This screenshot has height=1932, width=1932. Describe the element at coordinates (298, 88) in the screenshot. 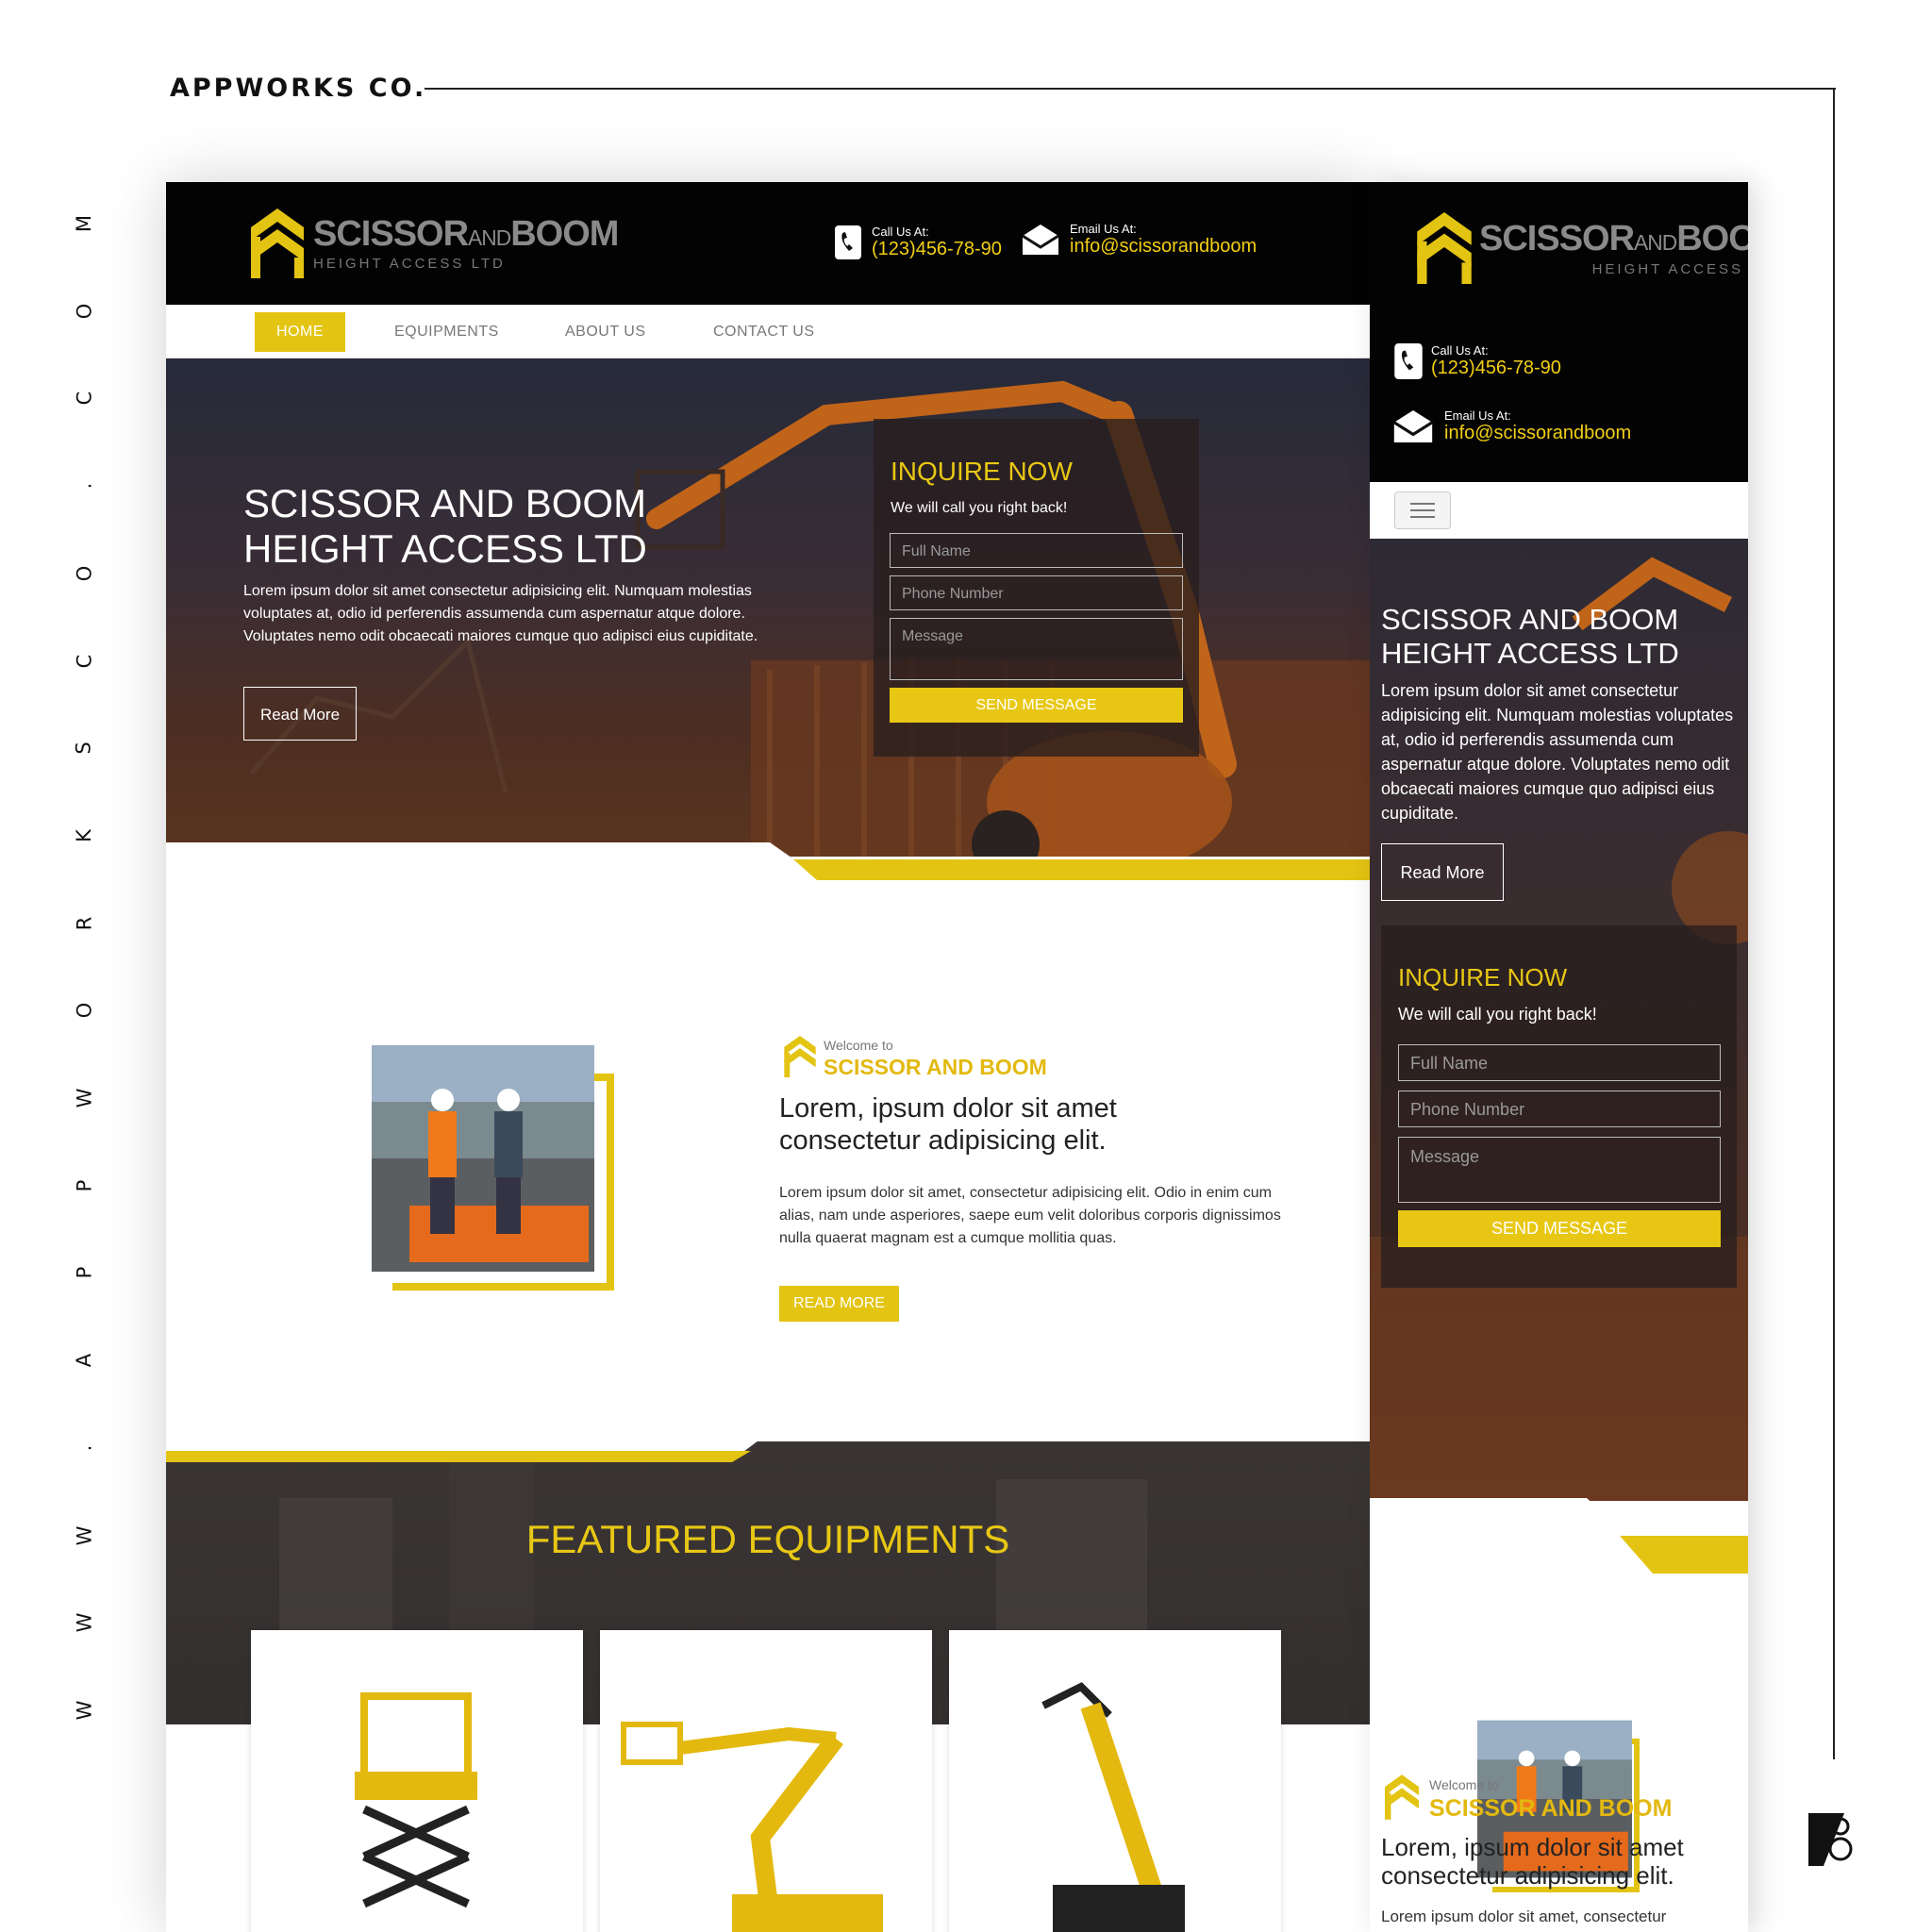

I see `agency-brand: APPWORKS CO.` at that location.